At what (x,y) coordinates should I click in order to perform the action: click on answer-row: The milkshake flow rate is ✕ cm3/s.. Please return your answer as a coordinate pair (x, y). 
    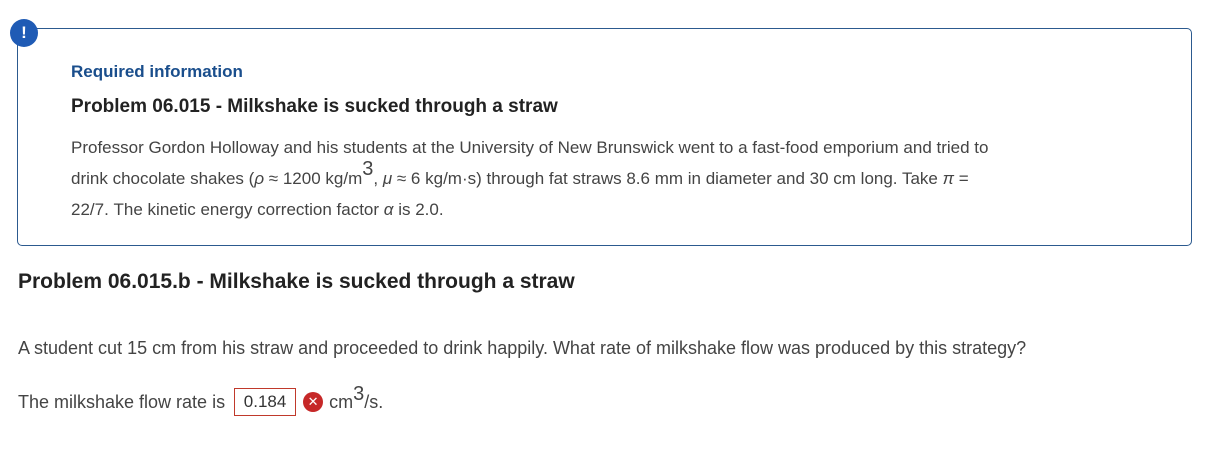
    Looking at the image, I should click on (201, 400).